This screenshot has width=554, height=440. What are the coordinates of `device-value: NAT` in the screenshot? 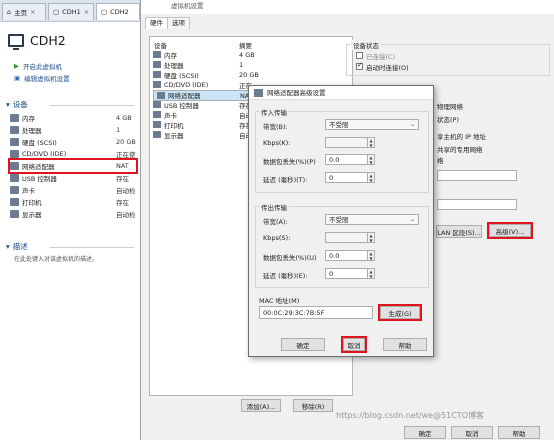 It's located at (122, 166).